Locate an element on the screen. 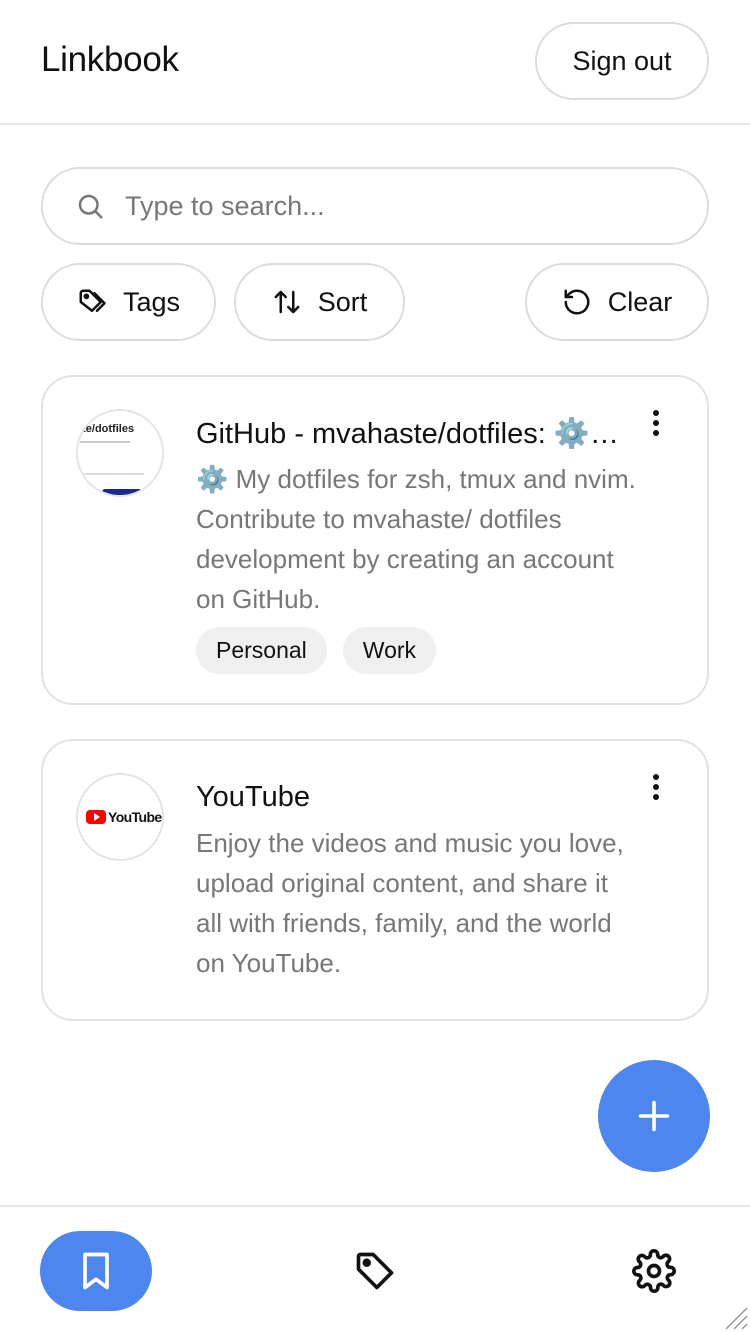 This screenshot has height=1332, width=750. bottom-nav is located at coordinates (375, 1268).